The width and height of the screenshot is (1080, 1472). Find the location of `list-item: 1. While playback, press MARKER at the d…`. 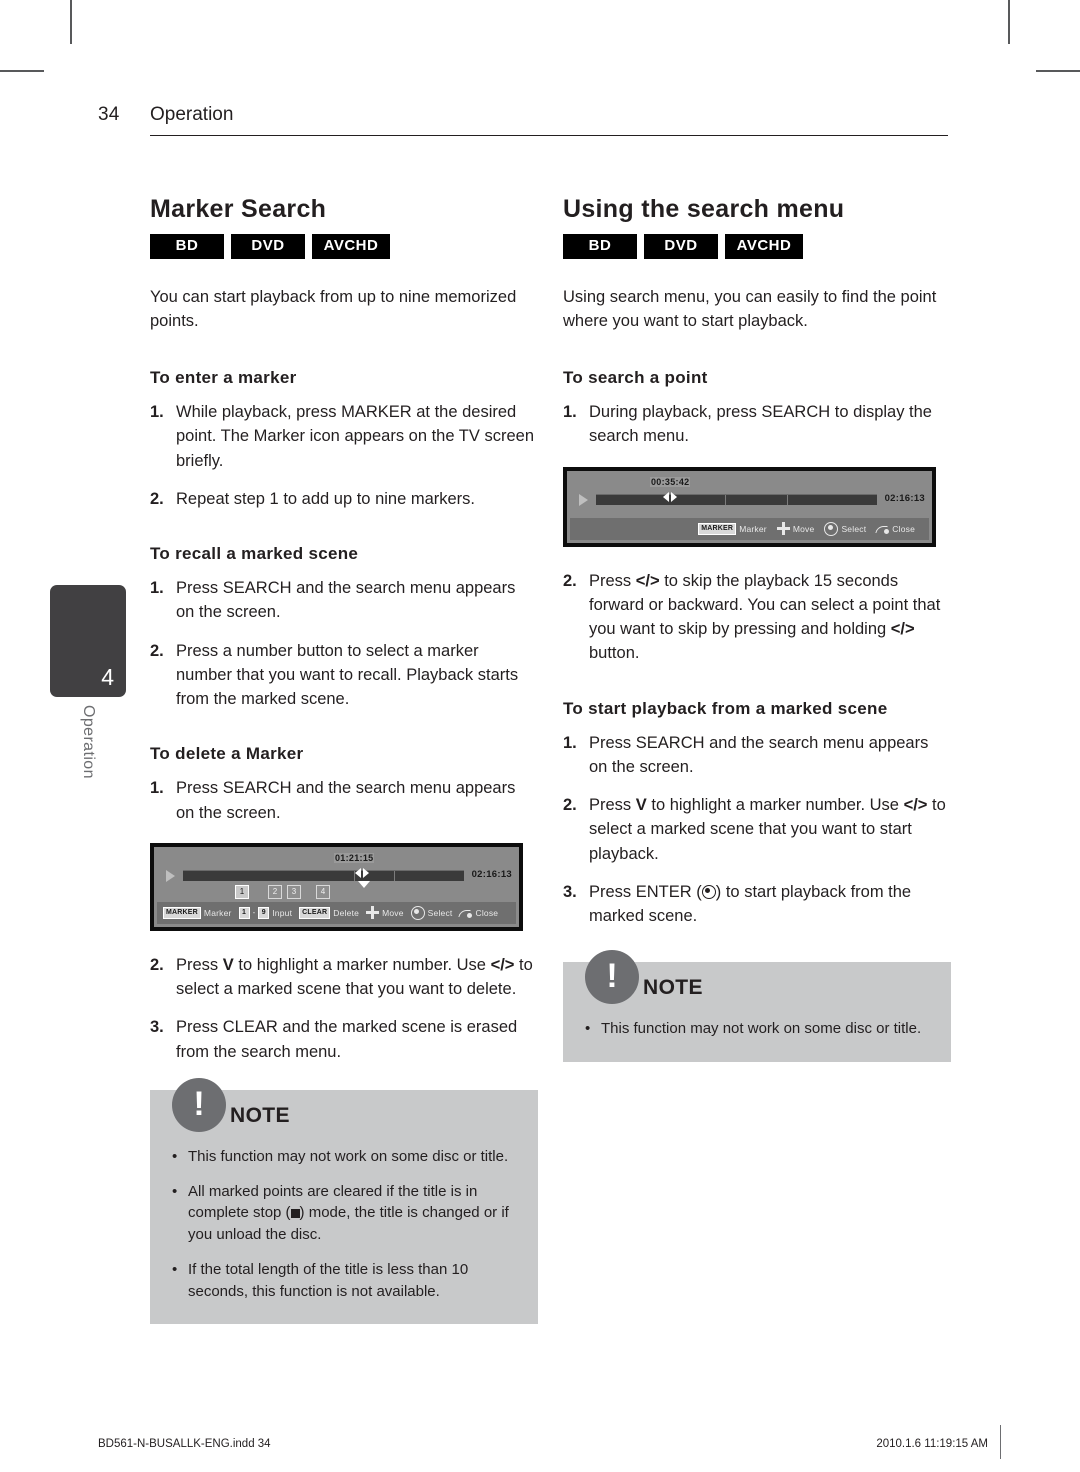

list-item: 1. While playback, press MARKER at the d… is located at coordinates (344, 436).